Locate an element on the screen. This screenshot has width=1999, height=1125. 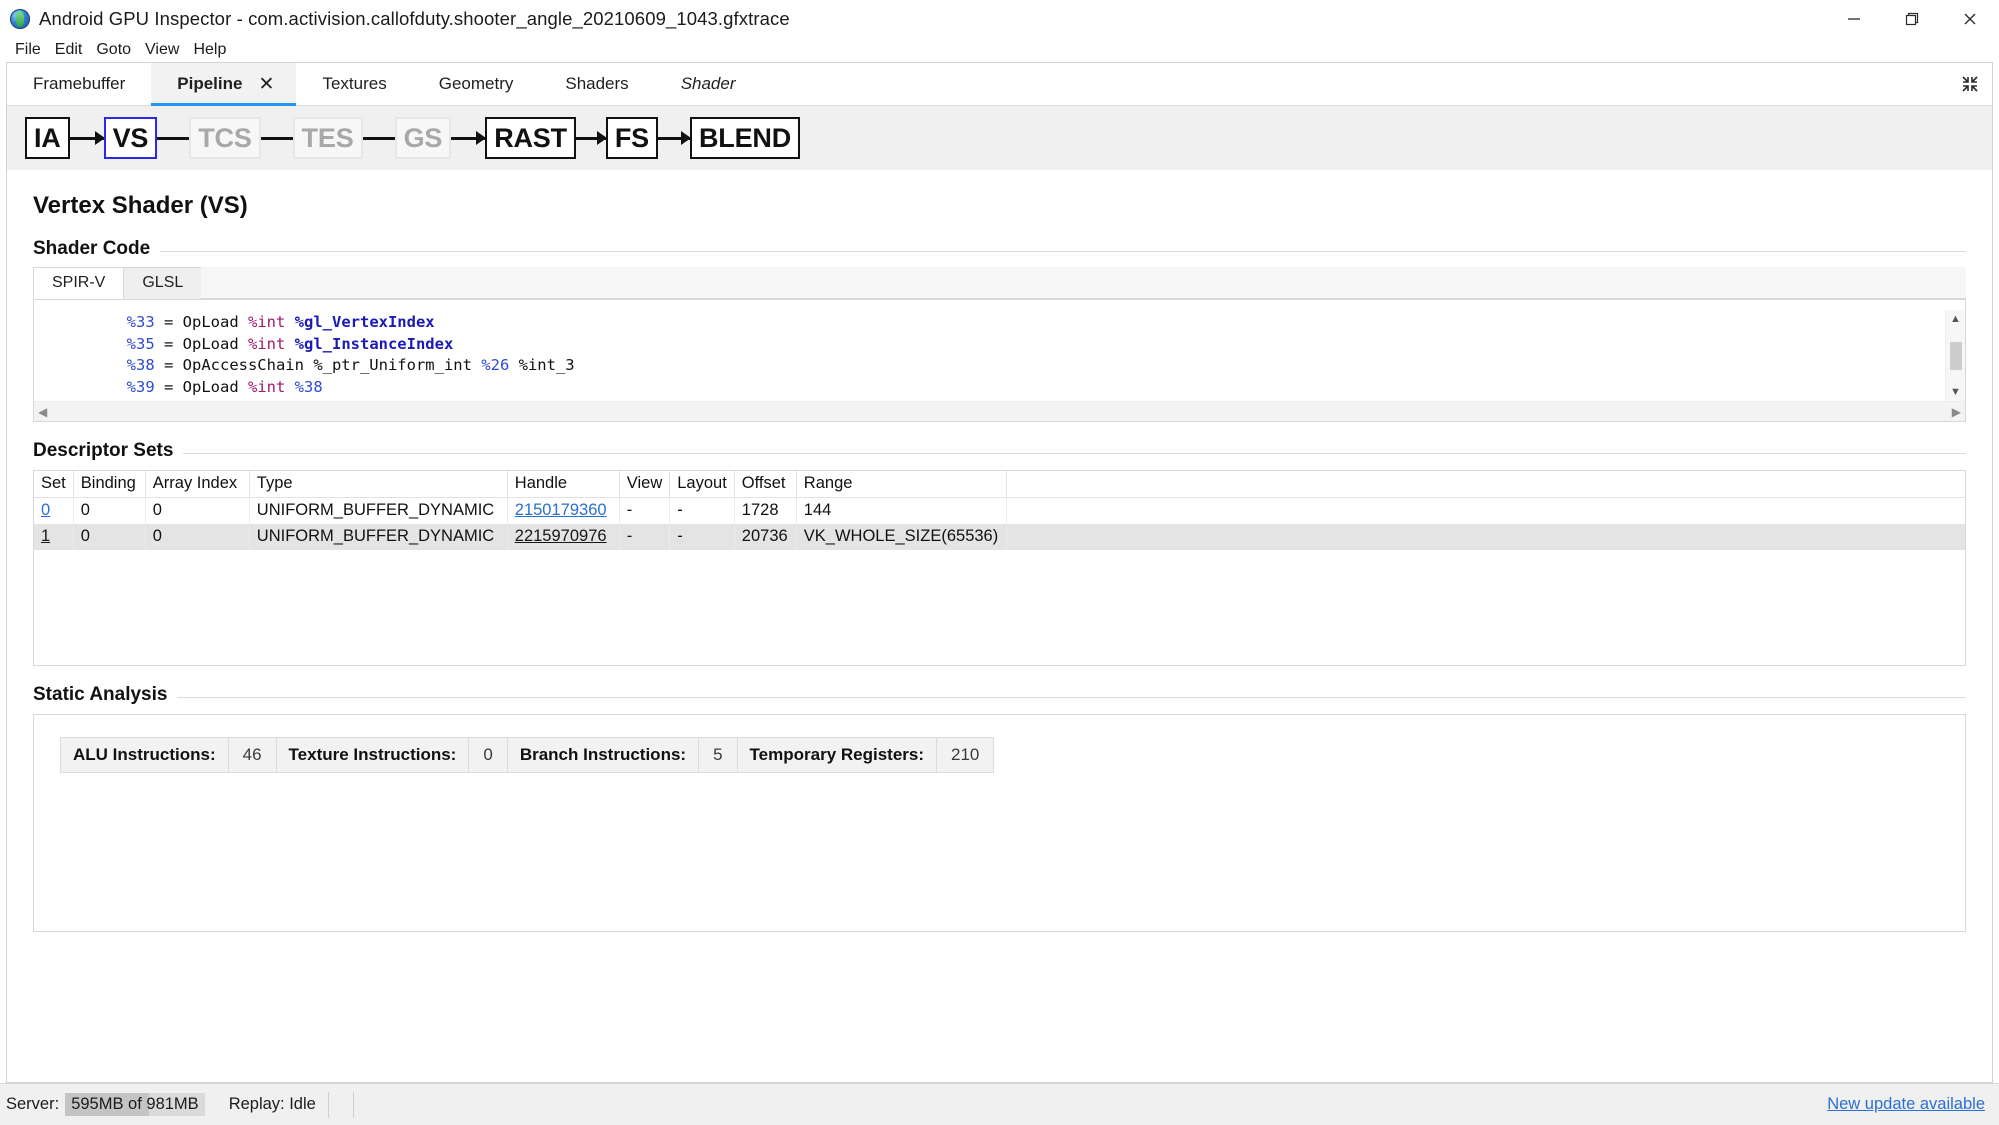
server-memory-meter: 595MB of 981MB is located at coordinates (135, 1104).